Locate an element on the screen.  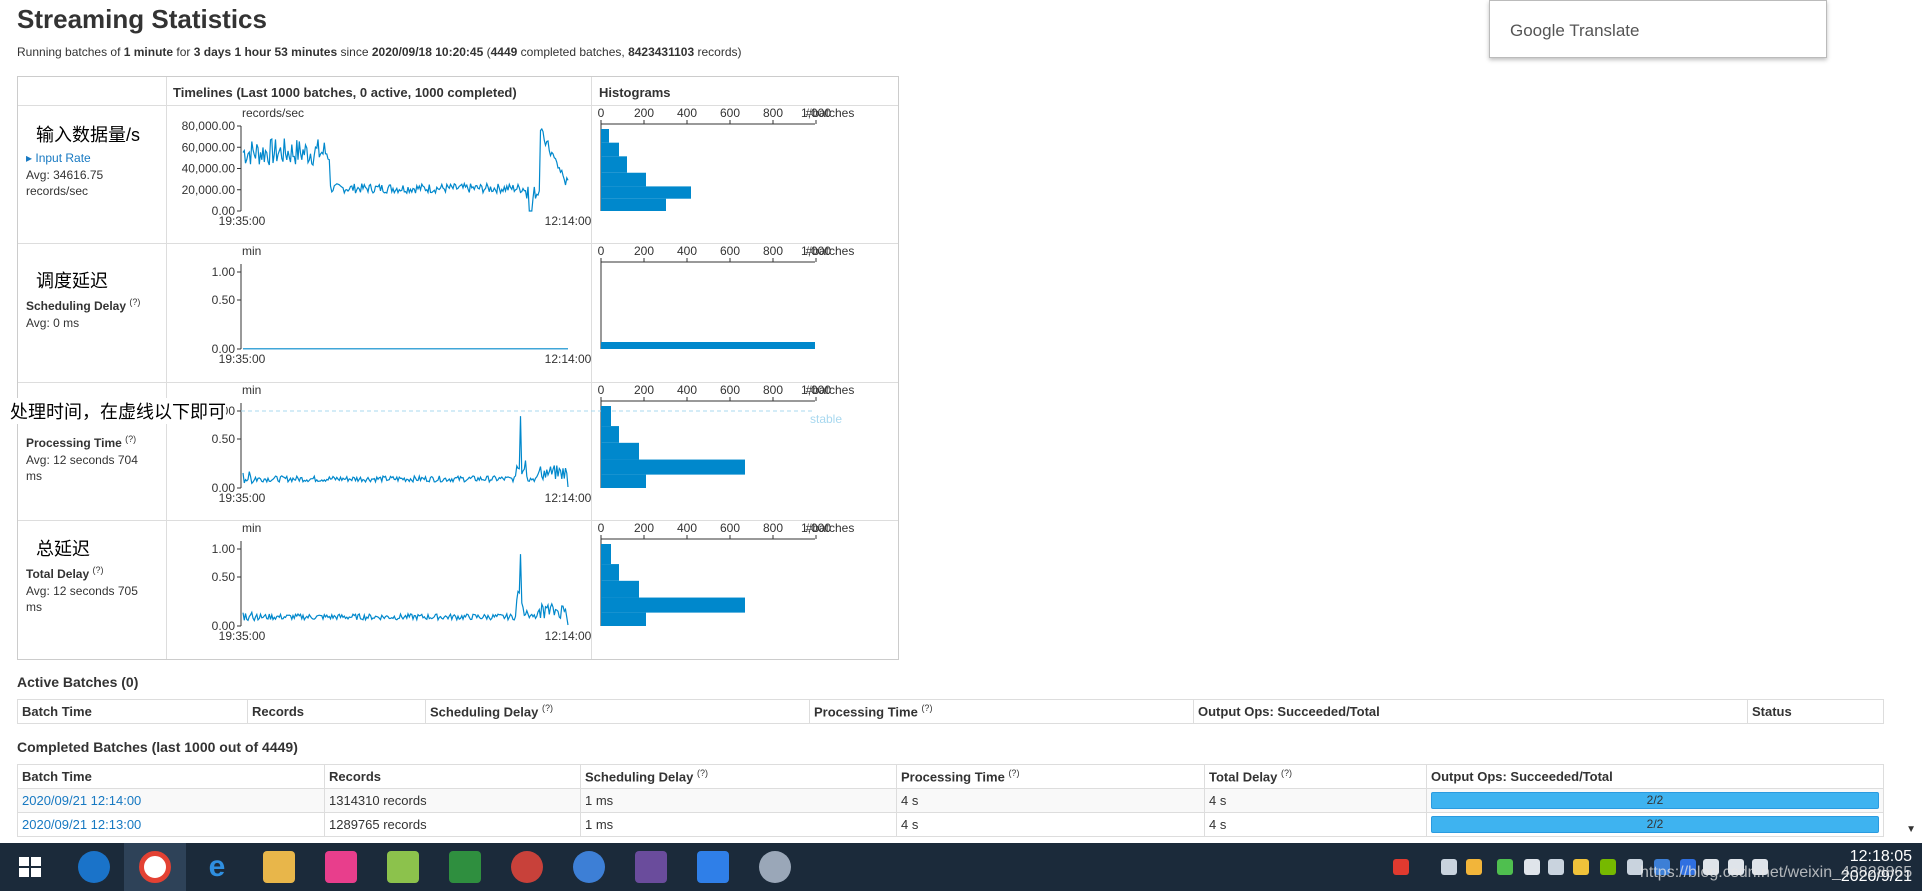
column-status: Status is located at coordinates (1815, 711).